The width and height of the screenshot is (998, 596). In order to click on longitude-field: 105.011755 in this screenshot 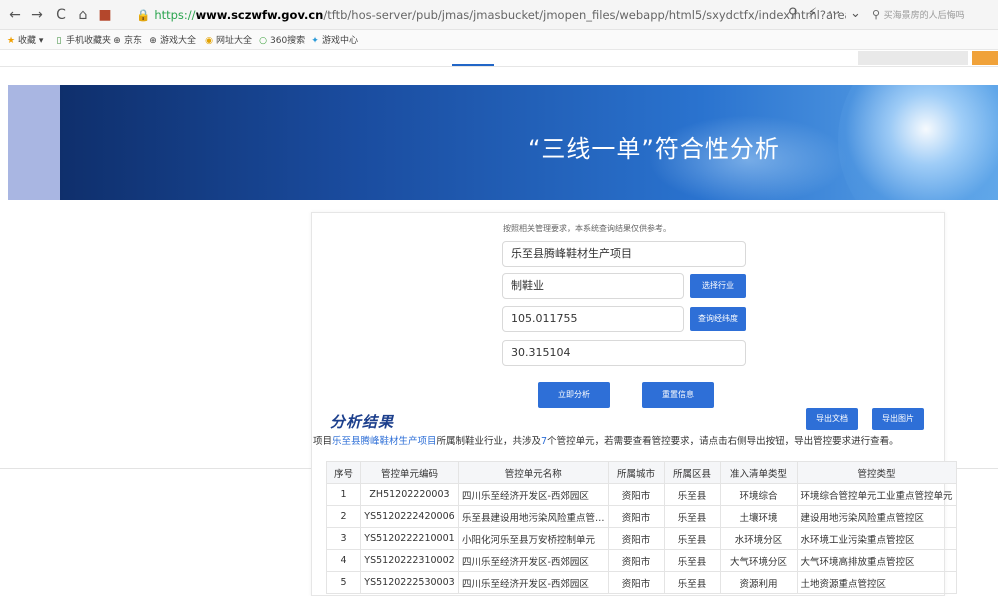, I will do `click(593, 319)`.